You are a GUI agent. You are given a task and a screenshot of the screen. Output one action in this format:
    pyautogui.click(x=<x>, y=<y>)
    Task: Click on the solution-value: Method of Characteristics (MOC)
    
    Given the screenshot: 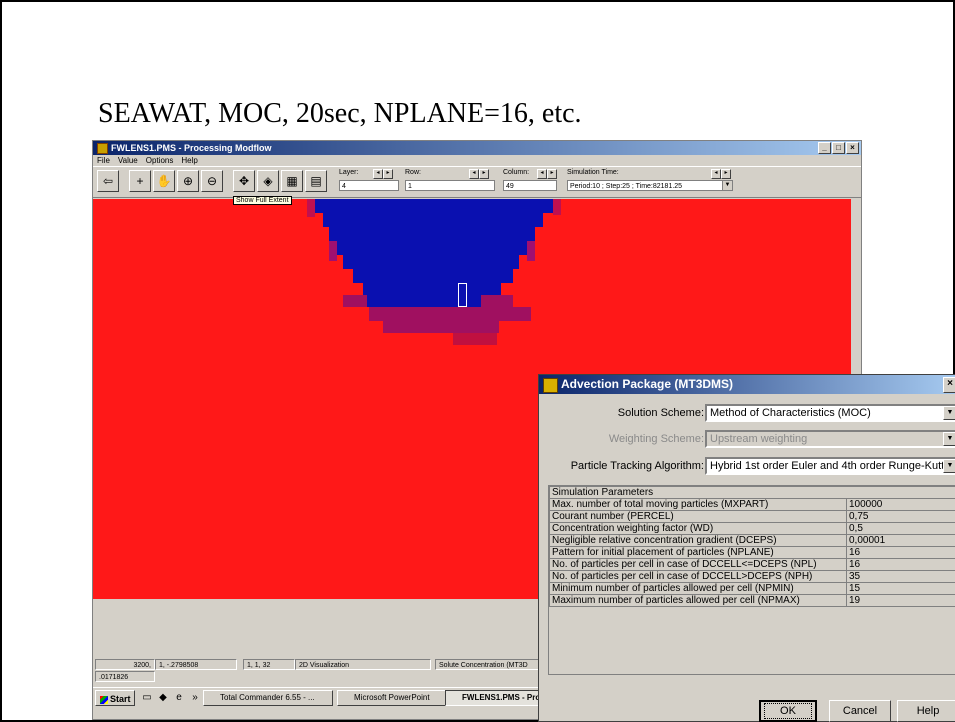 What is the action you would take?
    pyautogui.click(x=790, y=413)
    